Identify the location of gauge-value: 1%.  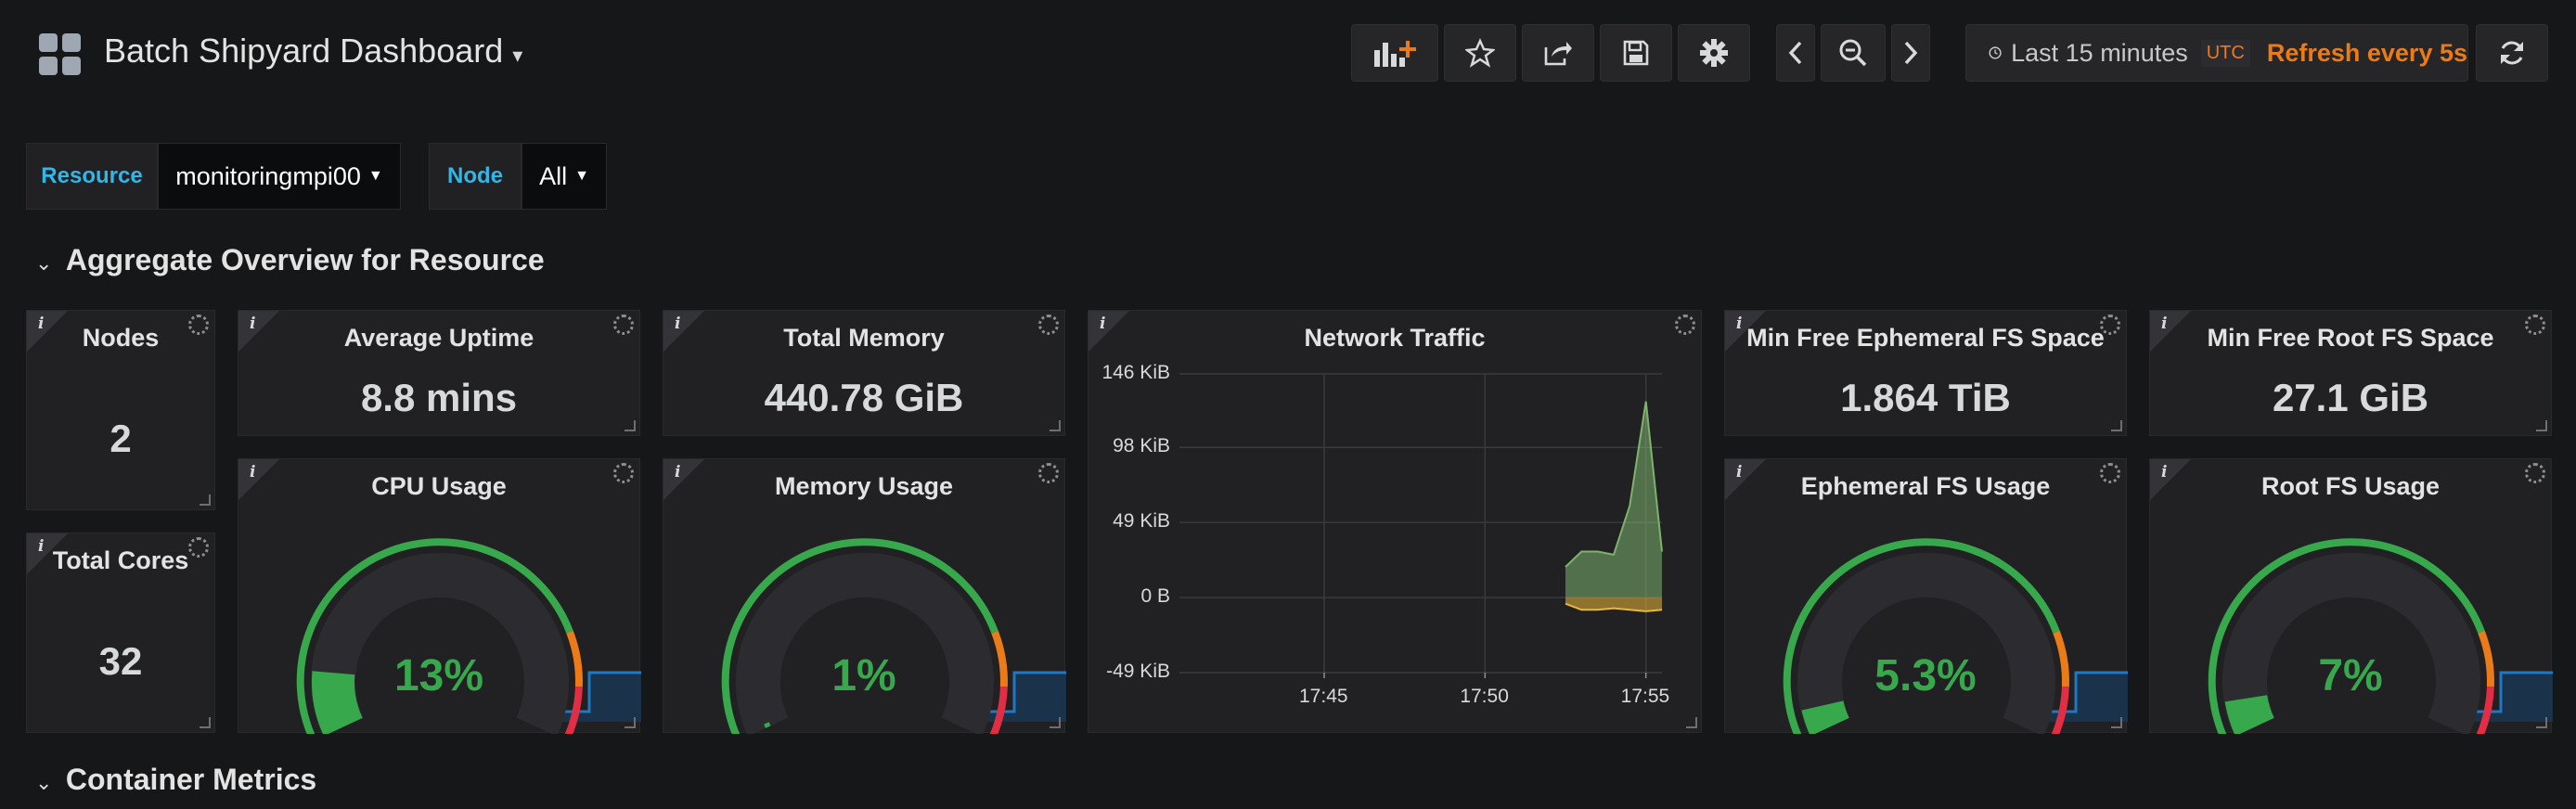
(864, 675).